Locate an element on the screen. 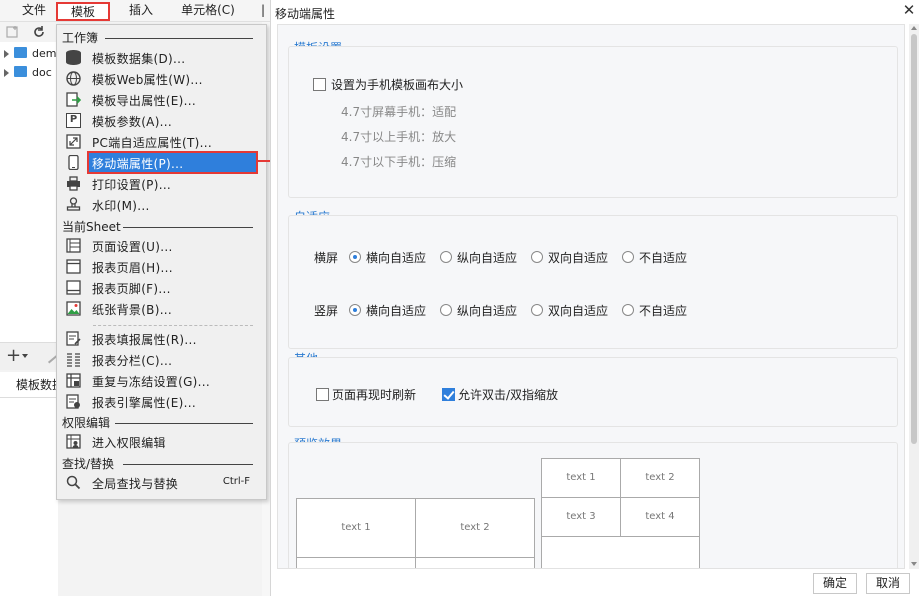 This screenshot has width=923, height=596. menu-cell: 单元格(C) is located at coordinates (208, 11).